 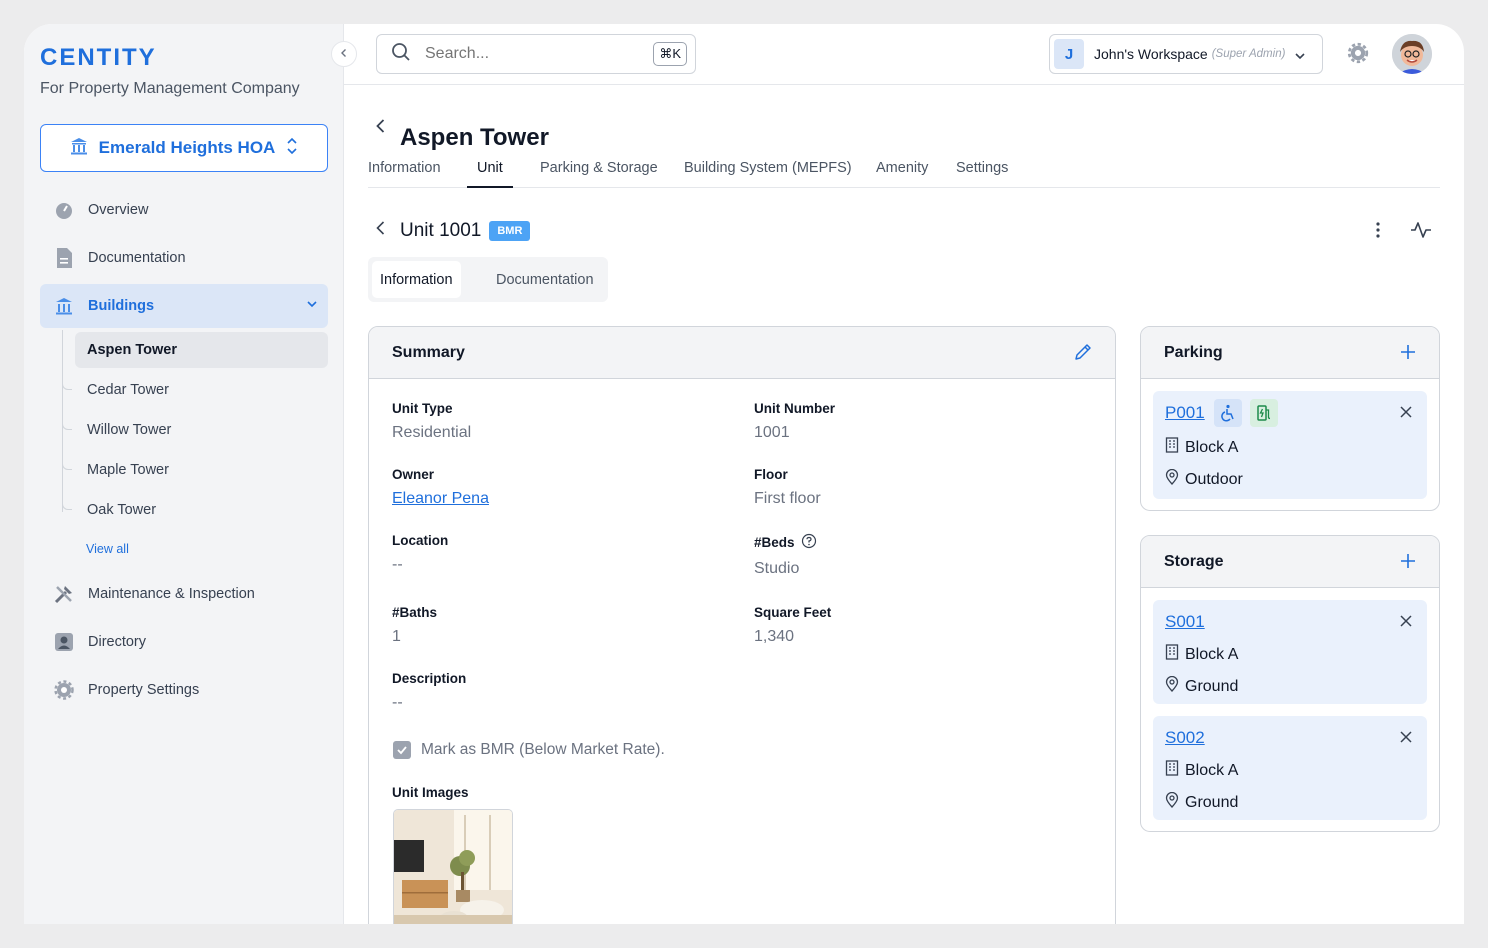 I want to click on storage-item: S001 Block A Ground, so click(x=1290, y=652).